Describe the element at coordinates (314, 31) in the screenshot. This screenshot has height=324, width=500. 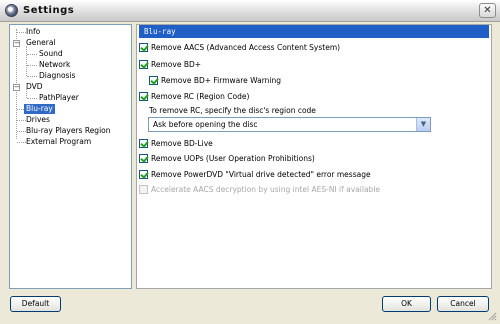
I see `section-header: Blu-ray` at that location.